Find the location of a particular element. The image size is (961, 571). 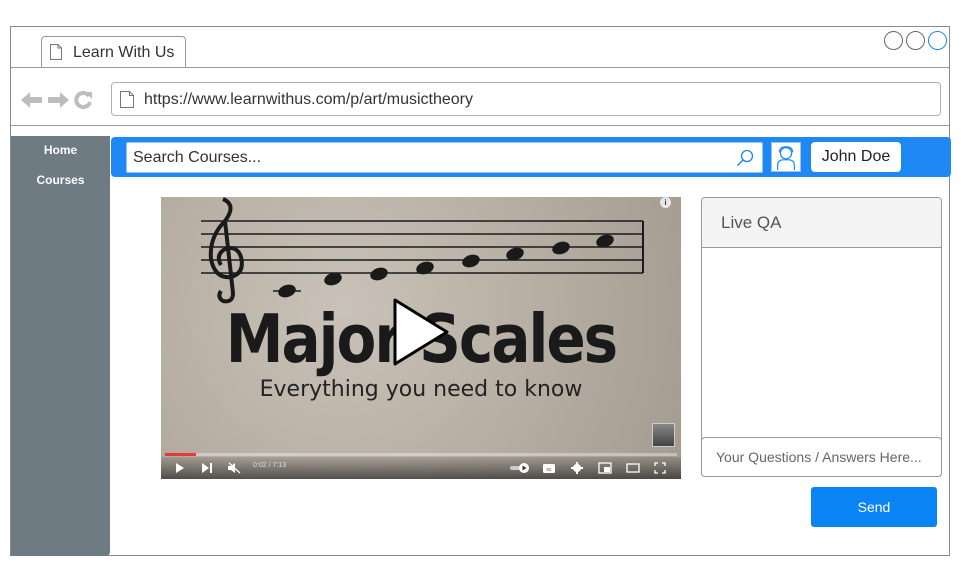

svg-text: cc is located at coordinates (550, 470).